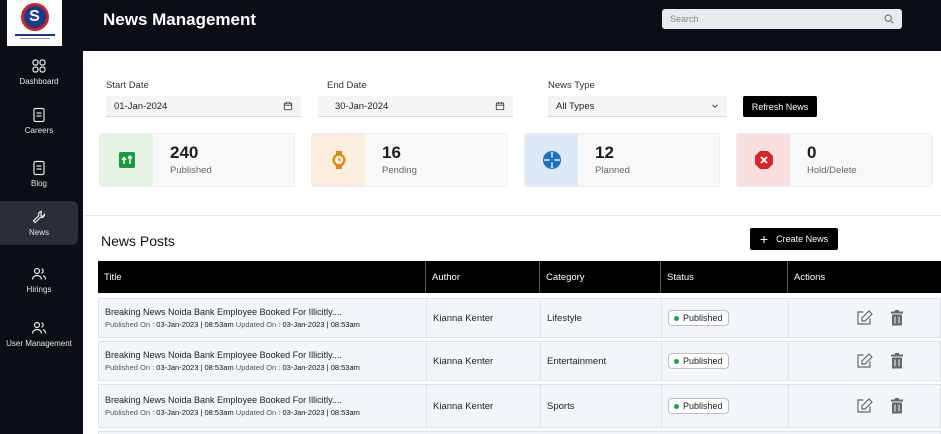 This screenshot has width=941, height=434. What do you see at coordinates (763, 160) in the screenshot?
I see `hold-icon-tile` at bounding box center [763, 160].